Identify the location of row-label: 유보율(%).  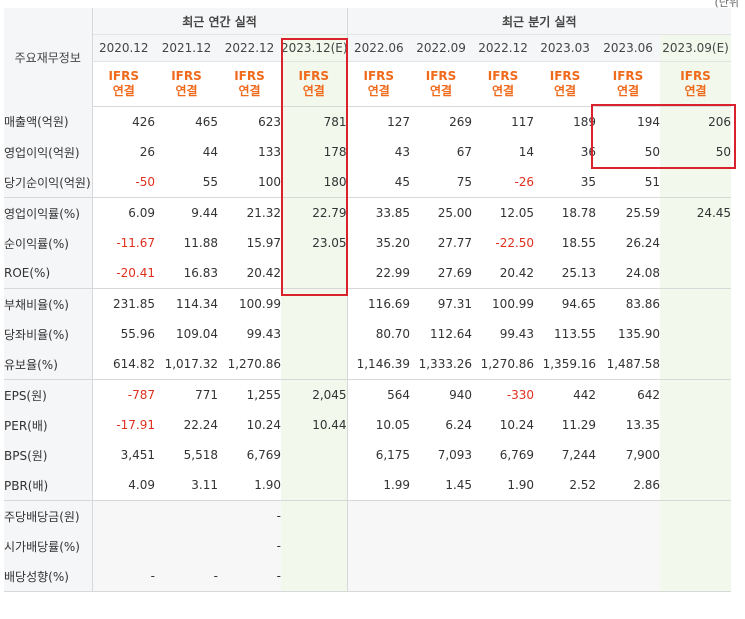
(48, 364).